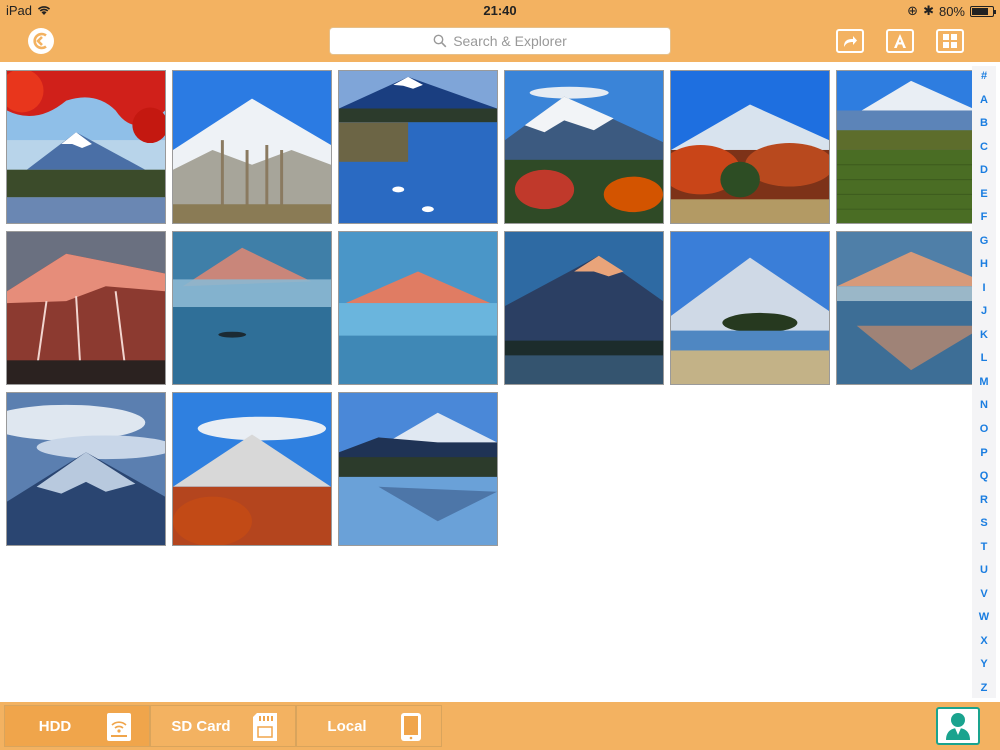  Describe the element at coordinates (984, 547) in the screenshot. I see `index-letter: T` at that location.